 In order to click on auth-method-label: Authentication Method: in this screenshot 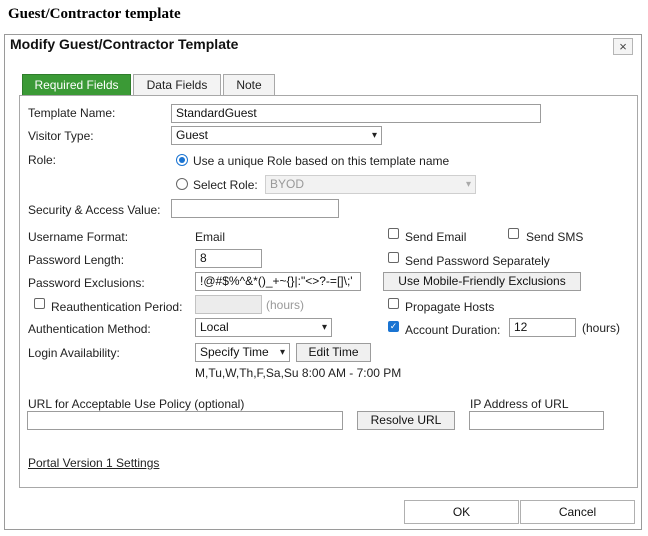, I will do `click(89, 329)`.